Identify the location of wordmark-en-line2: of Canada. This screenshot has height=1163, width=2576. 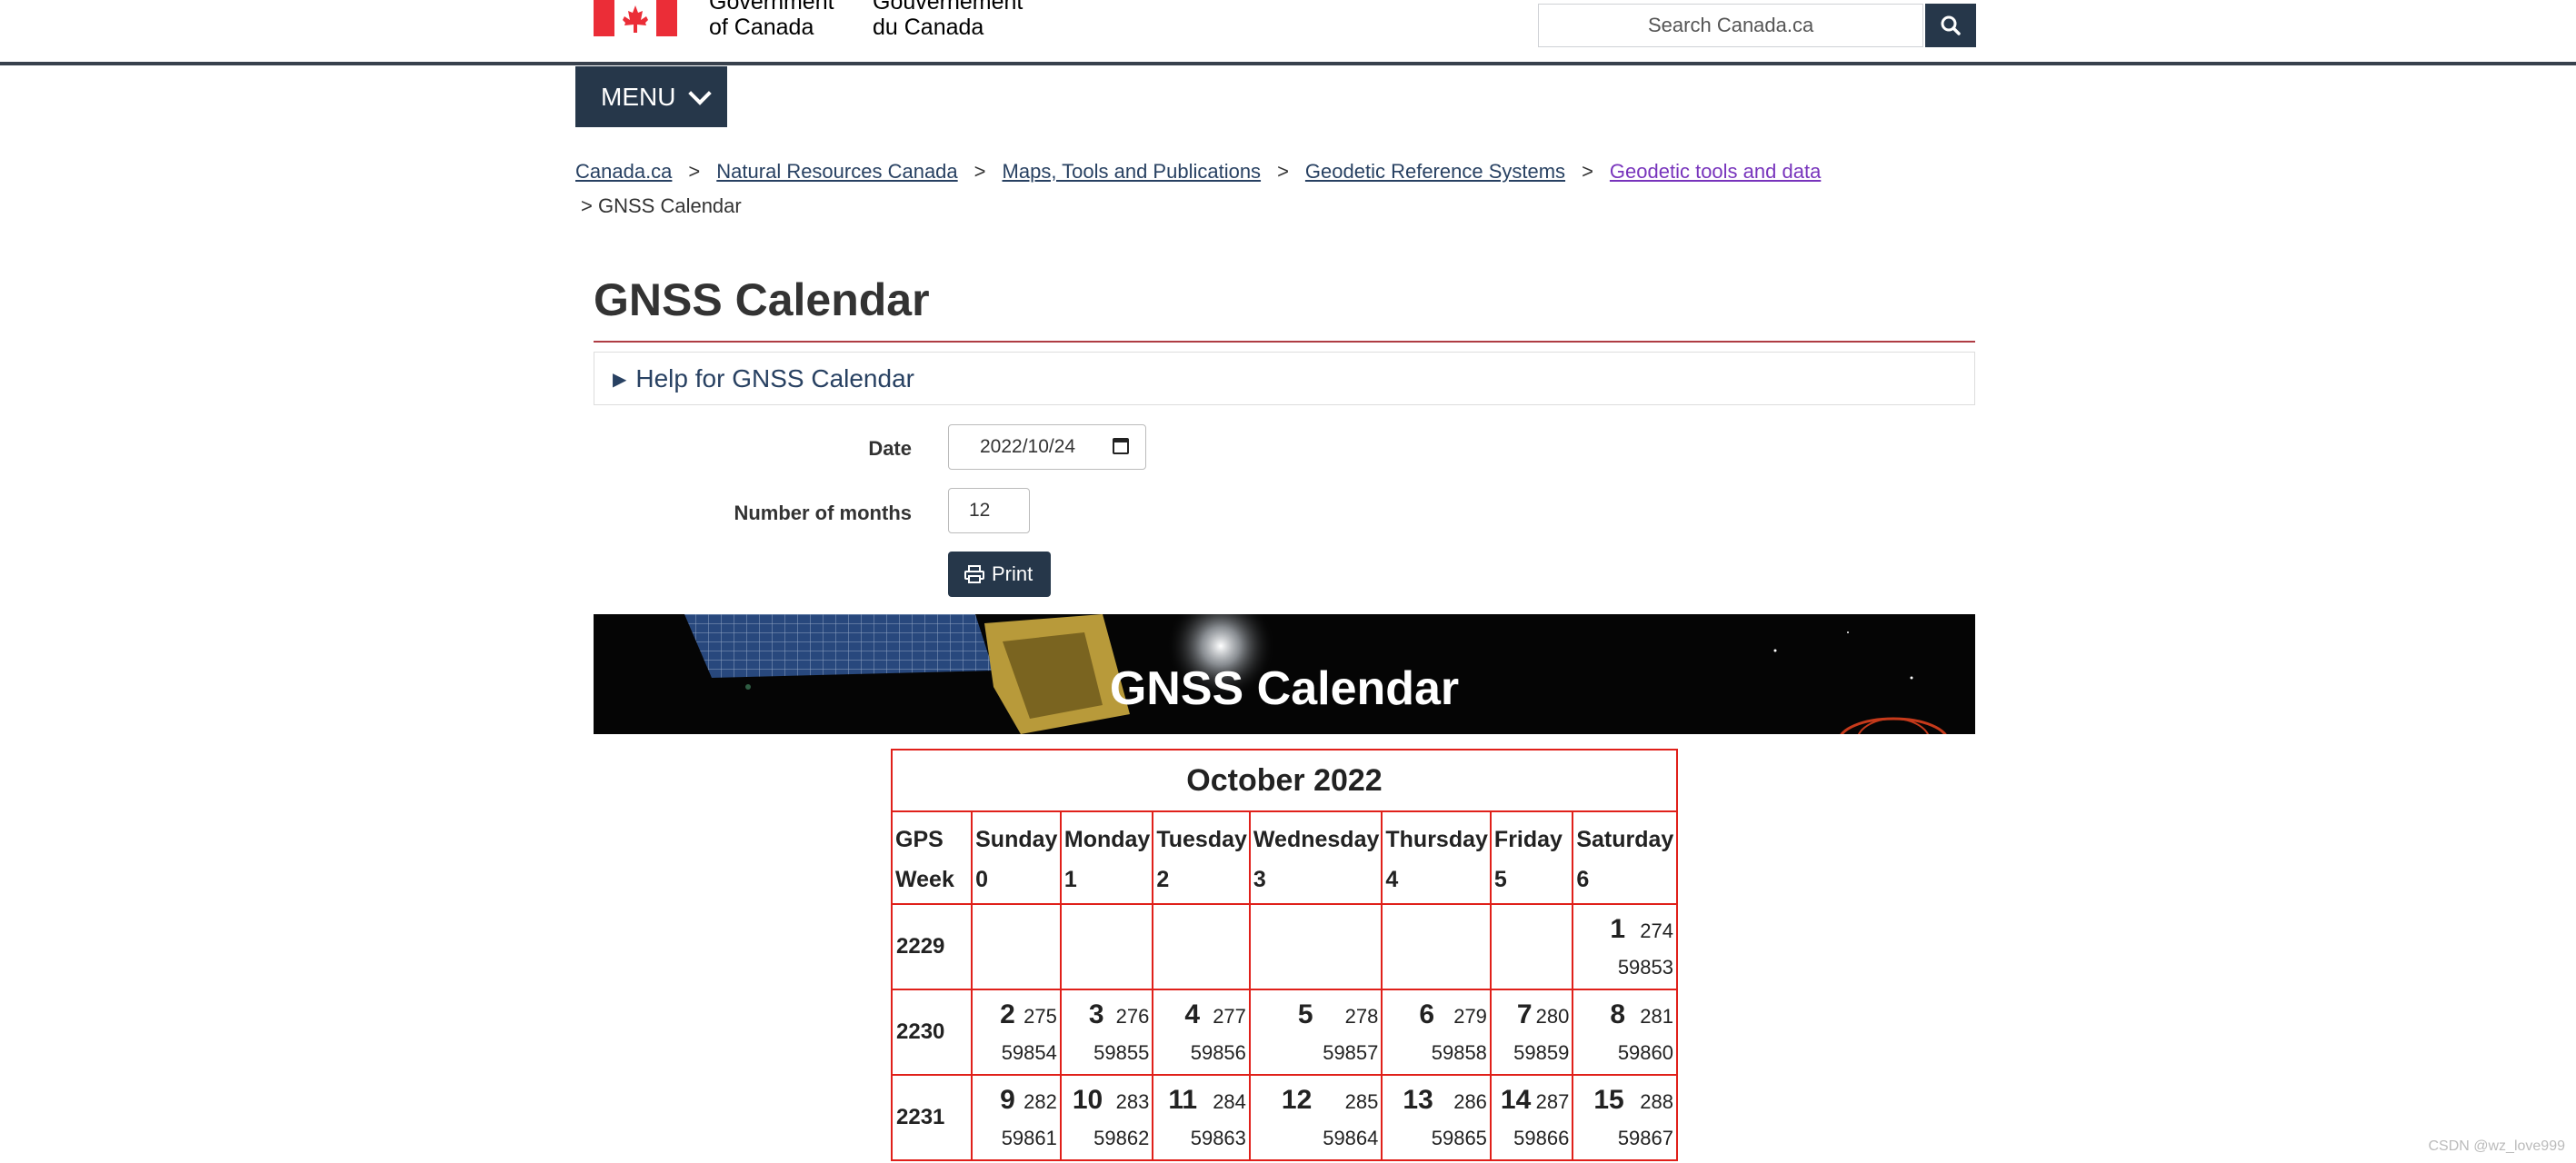
(761, 27).